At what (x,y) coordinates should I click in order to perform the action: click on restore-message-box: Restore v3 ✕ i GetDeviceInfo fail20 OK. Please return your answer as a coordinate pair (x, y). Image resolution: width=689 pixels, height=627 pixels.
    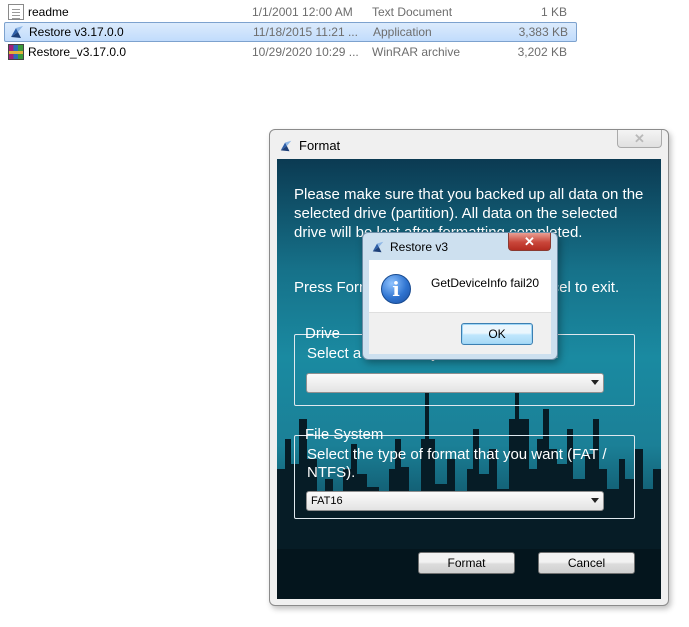
    Looking at the image, I should click on (460, 296).